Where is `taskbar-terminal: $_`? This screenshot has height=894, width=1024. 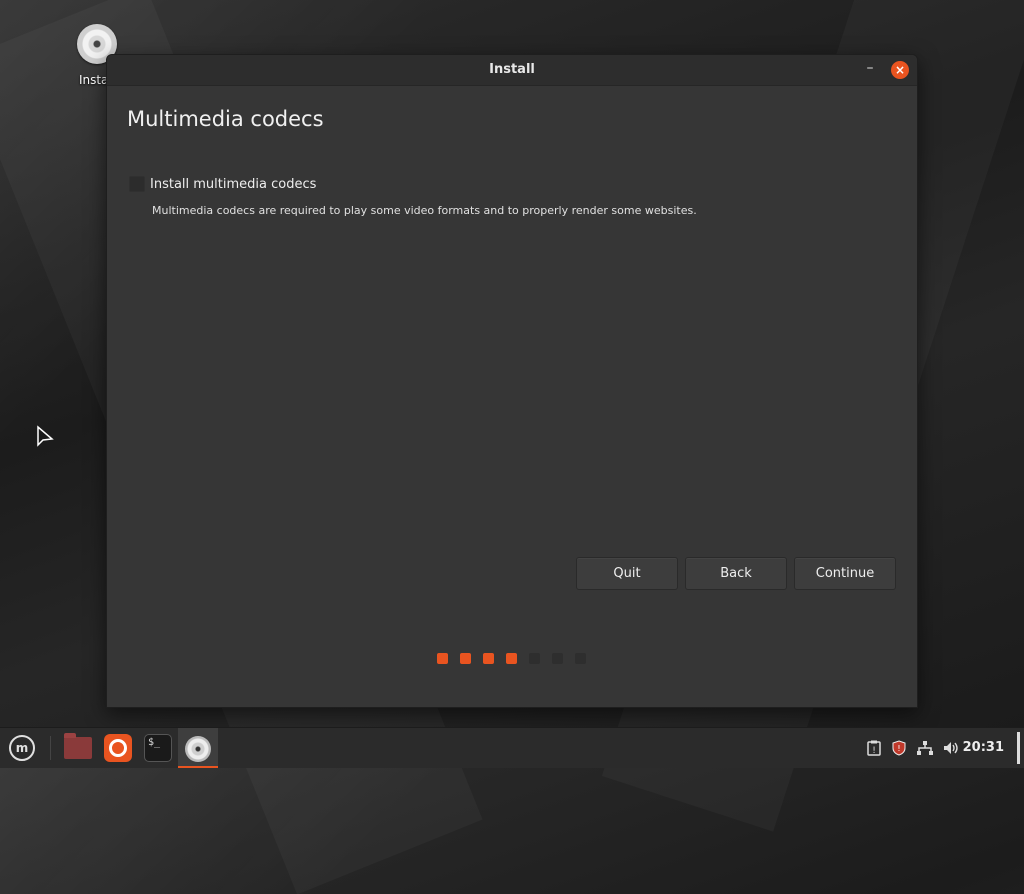
taskbar-terminal: $_ is located at coordinates (158, 748).